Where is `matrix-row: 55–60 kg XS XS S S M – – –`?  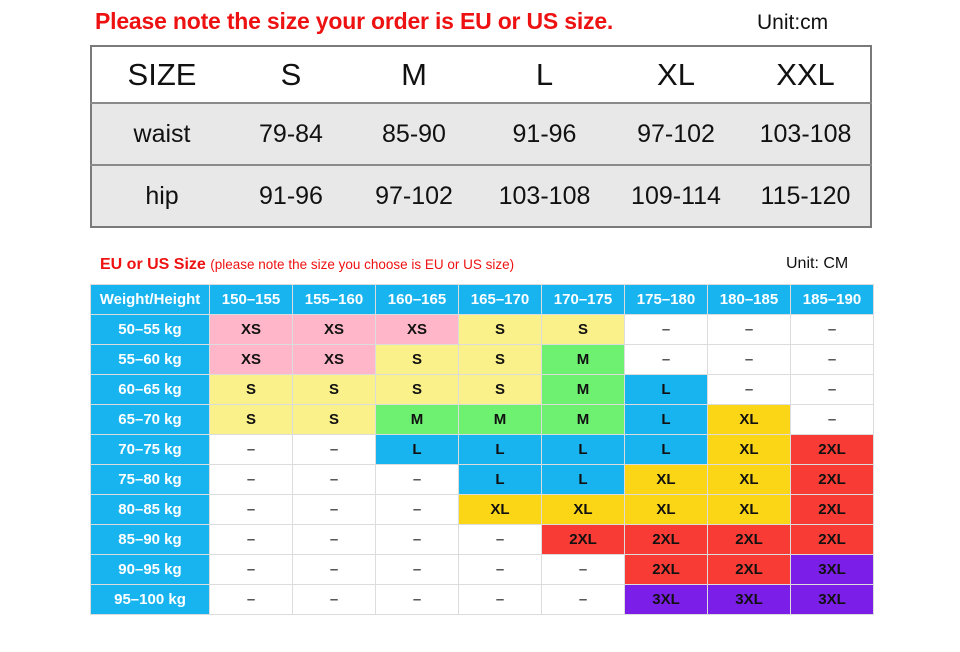 matrix-row: 55–60 kg XS XS S S M – – – is located at coordinates (482, 359).